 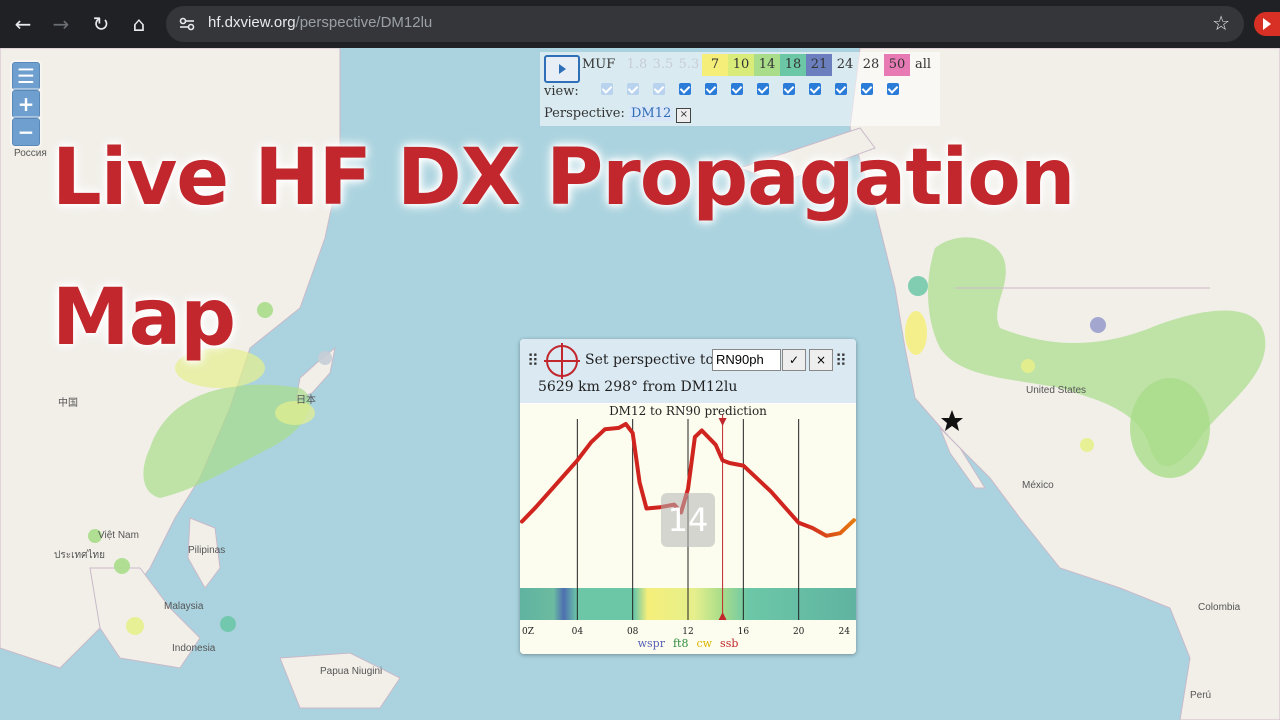 I want to click on x-tick-label: 04, so click(x=578, y=632).